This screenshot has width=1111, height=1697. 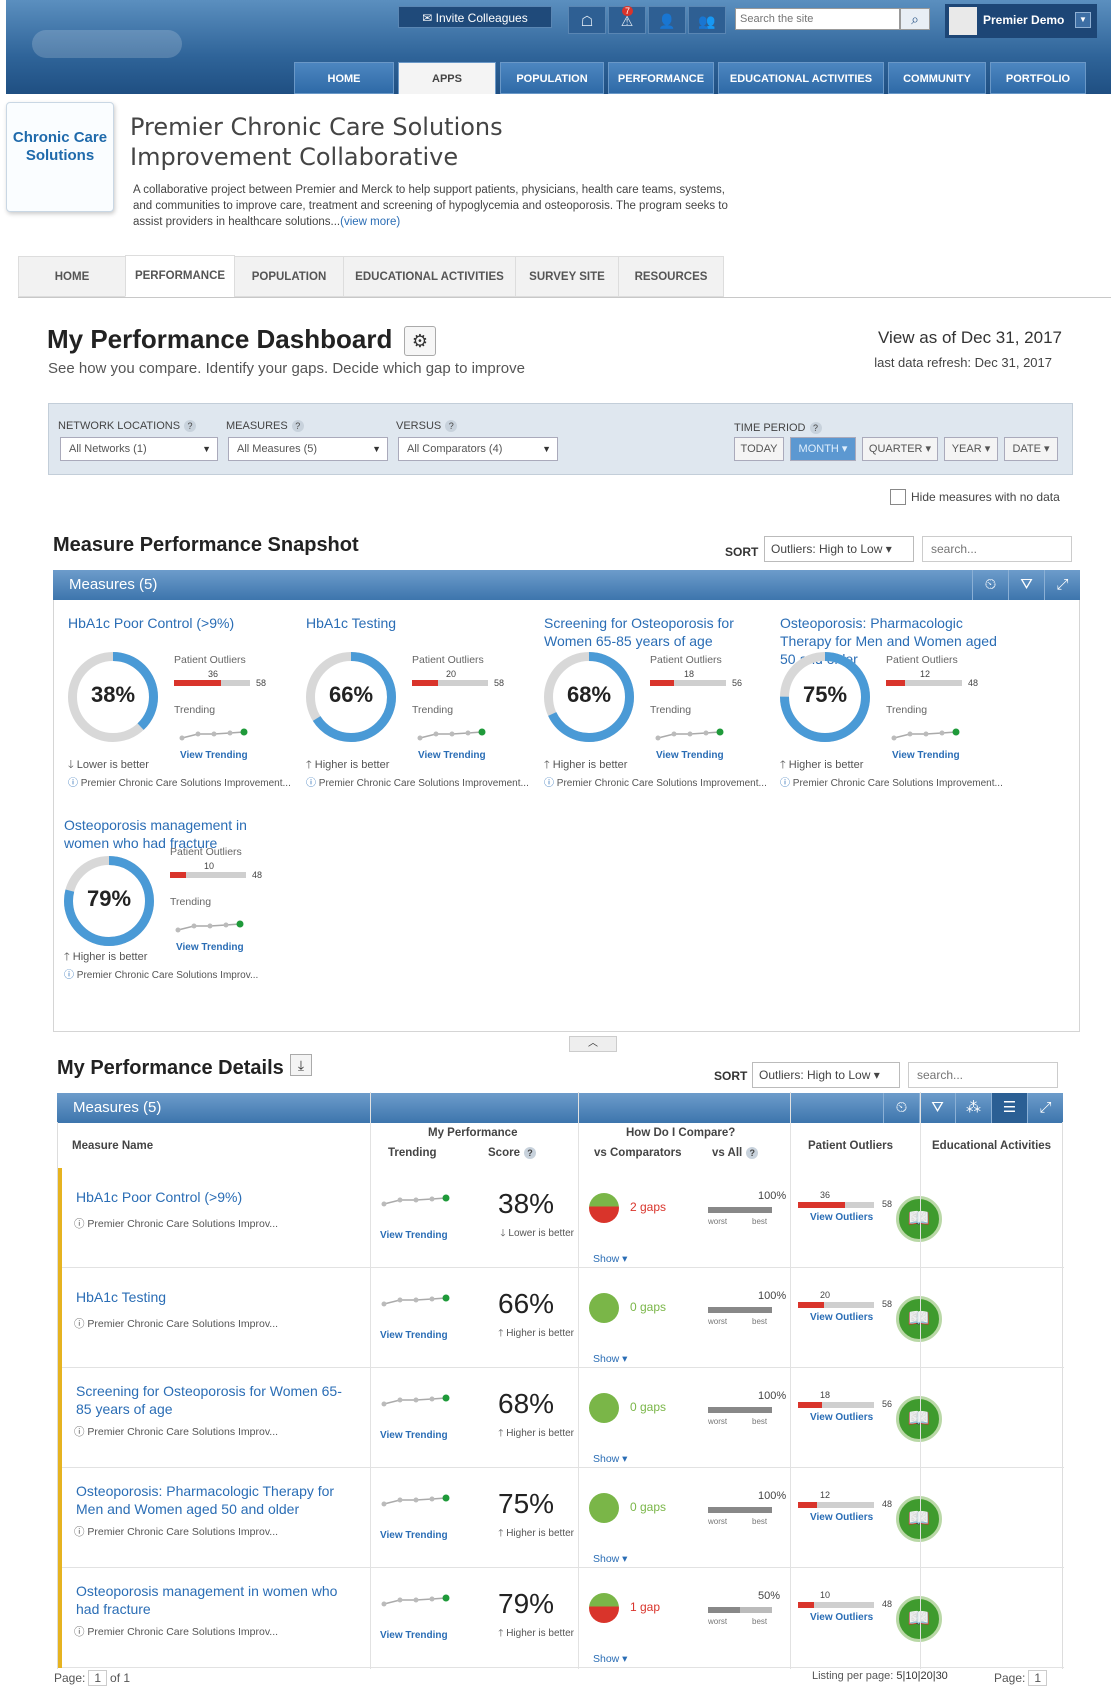 What do you see at coordinates (180, 276) in the screenshot?
I see `tab-performance: PERFORMANCE` at bounding box center [180, 276].